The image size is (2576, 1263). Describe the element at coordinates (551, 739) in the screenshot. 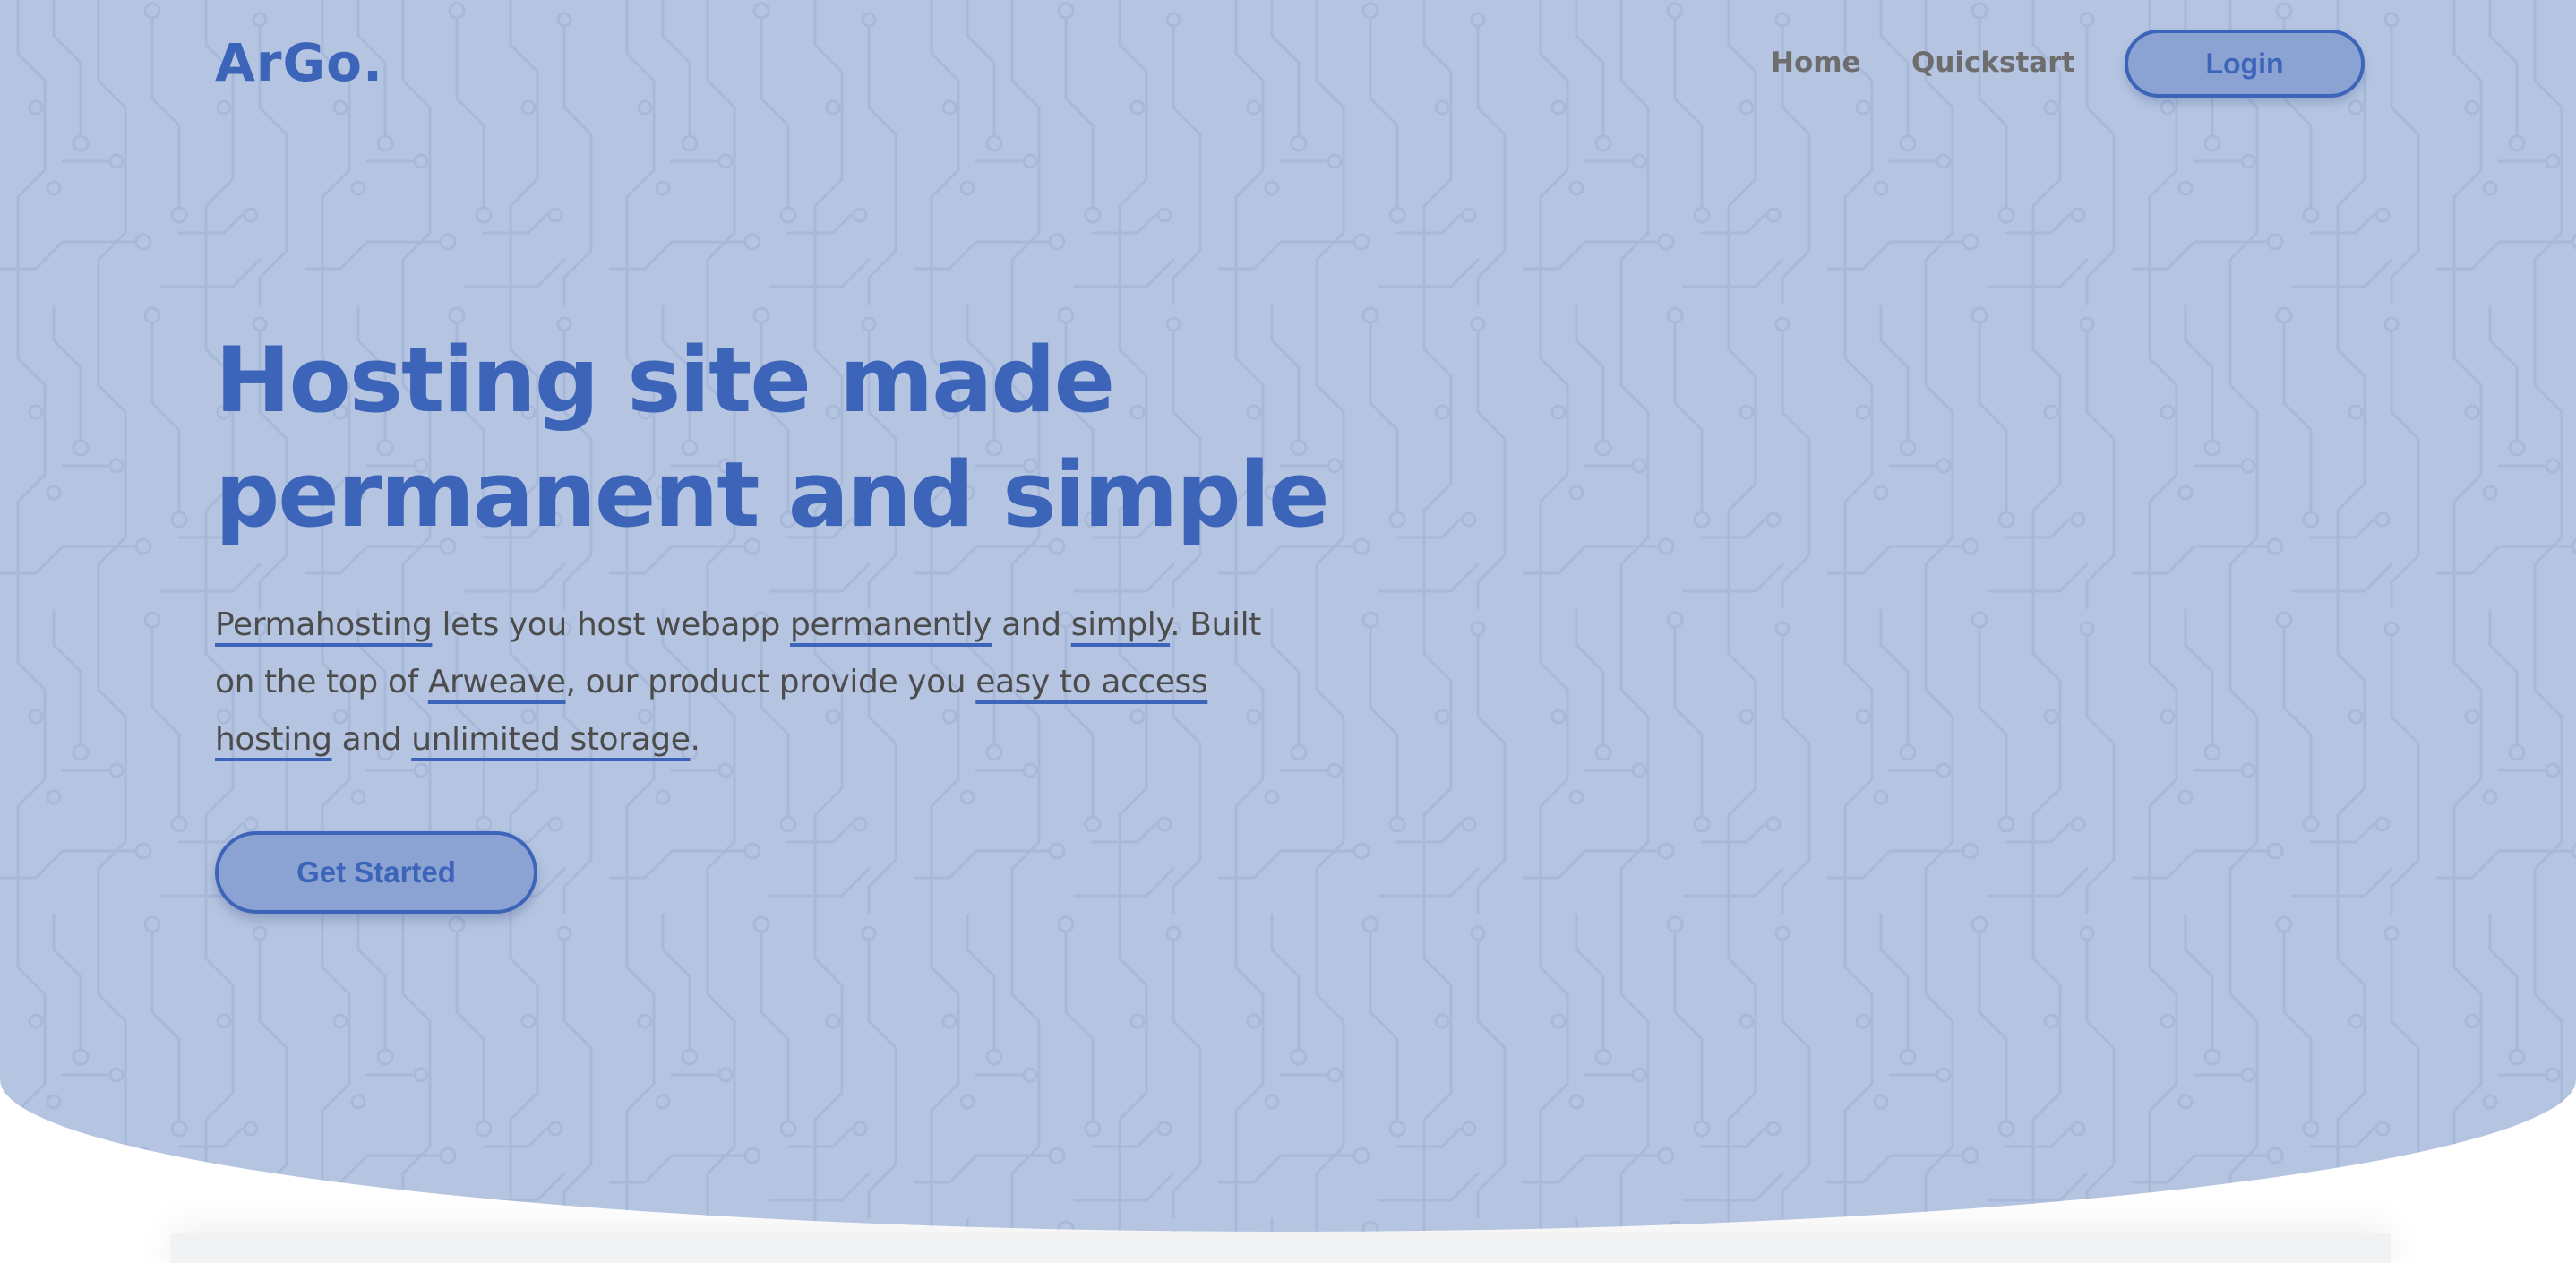

I see `description-link-unlimited-storage: unlimited storage` at that location.